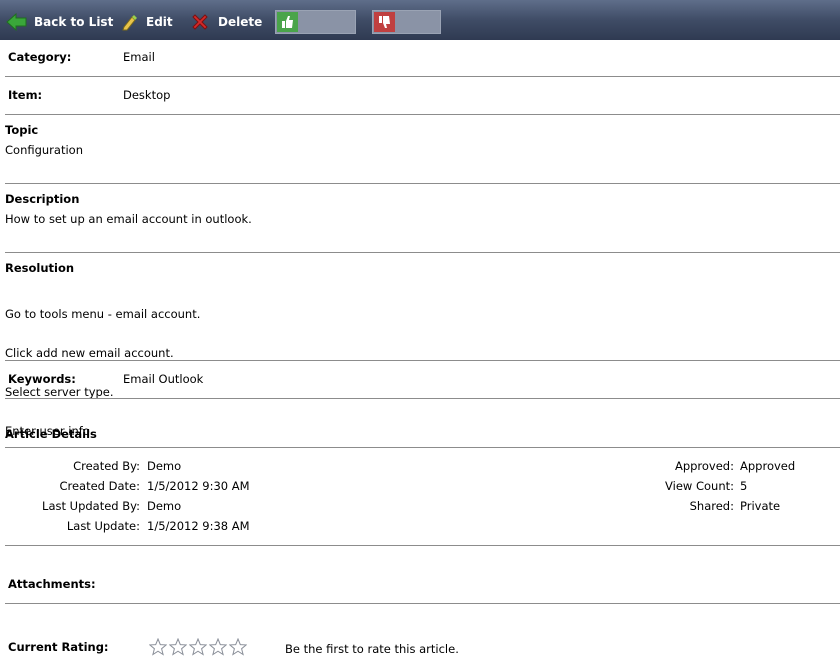 The height and width of the screenshot is (668, 840). Describe the element at coordinates (99, 486) in the screenshot. I see `created-date-label: Created Date:` at that location.